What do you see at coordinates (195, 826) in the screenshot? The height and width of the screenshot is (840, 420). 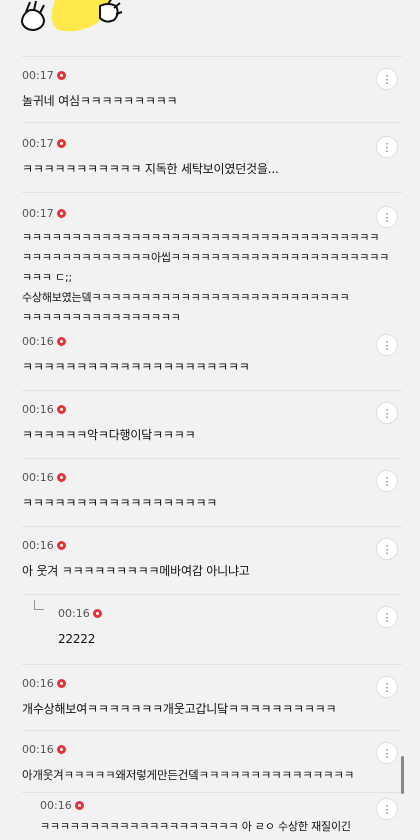 I see `comment-text: ㅋㅋㅋㅋㅋㅋㅋㅋㅋㅋㅋㅋㅋㅋㅋㅋㅋㅋㅋㅋ 아 ㄹㅇ 수상한 재질이긴` at bounding box center [195, 826].